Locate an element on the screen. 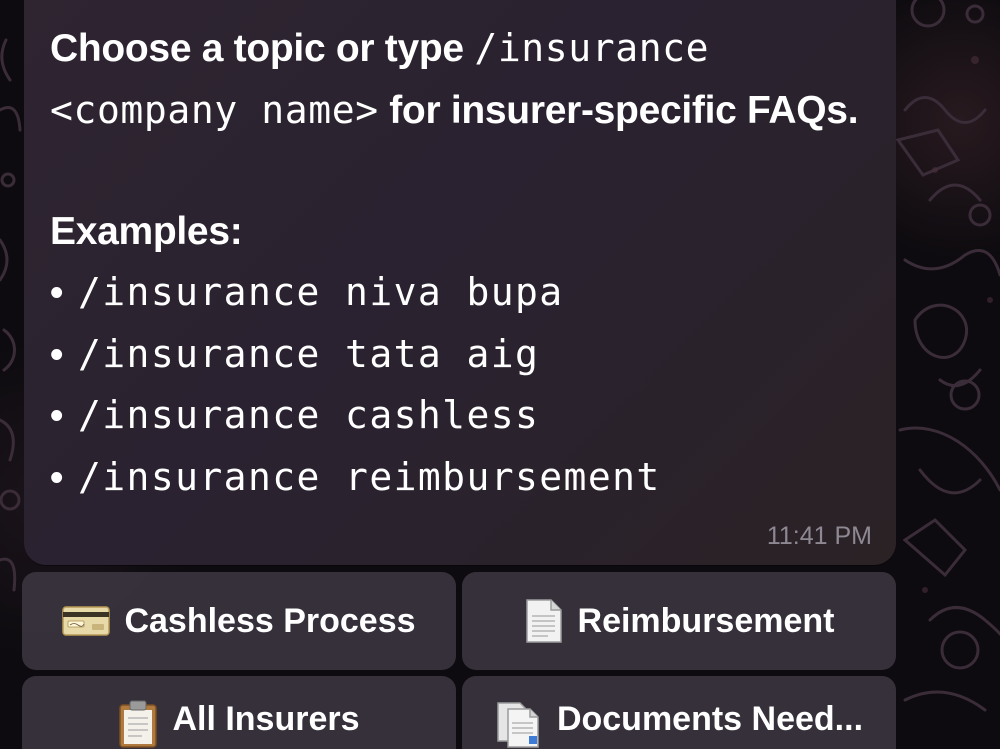  example-command-text: /insurance tata aig is located at coordinates (308, 354).